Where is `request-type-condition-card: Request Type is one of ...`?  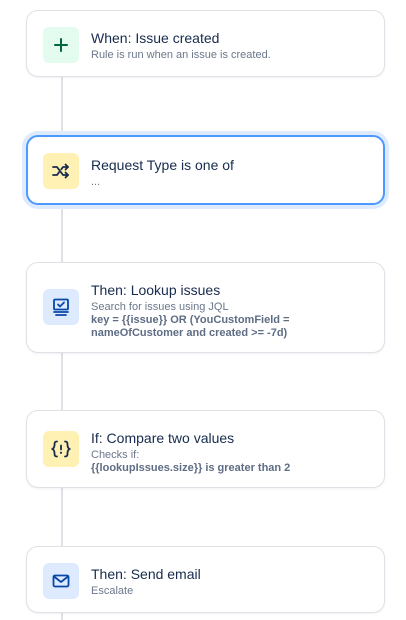
request-type-condition-card: Request Type is one of ... is located at coordinates (205, 170).